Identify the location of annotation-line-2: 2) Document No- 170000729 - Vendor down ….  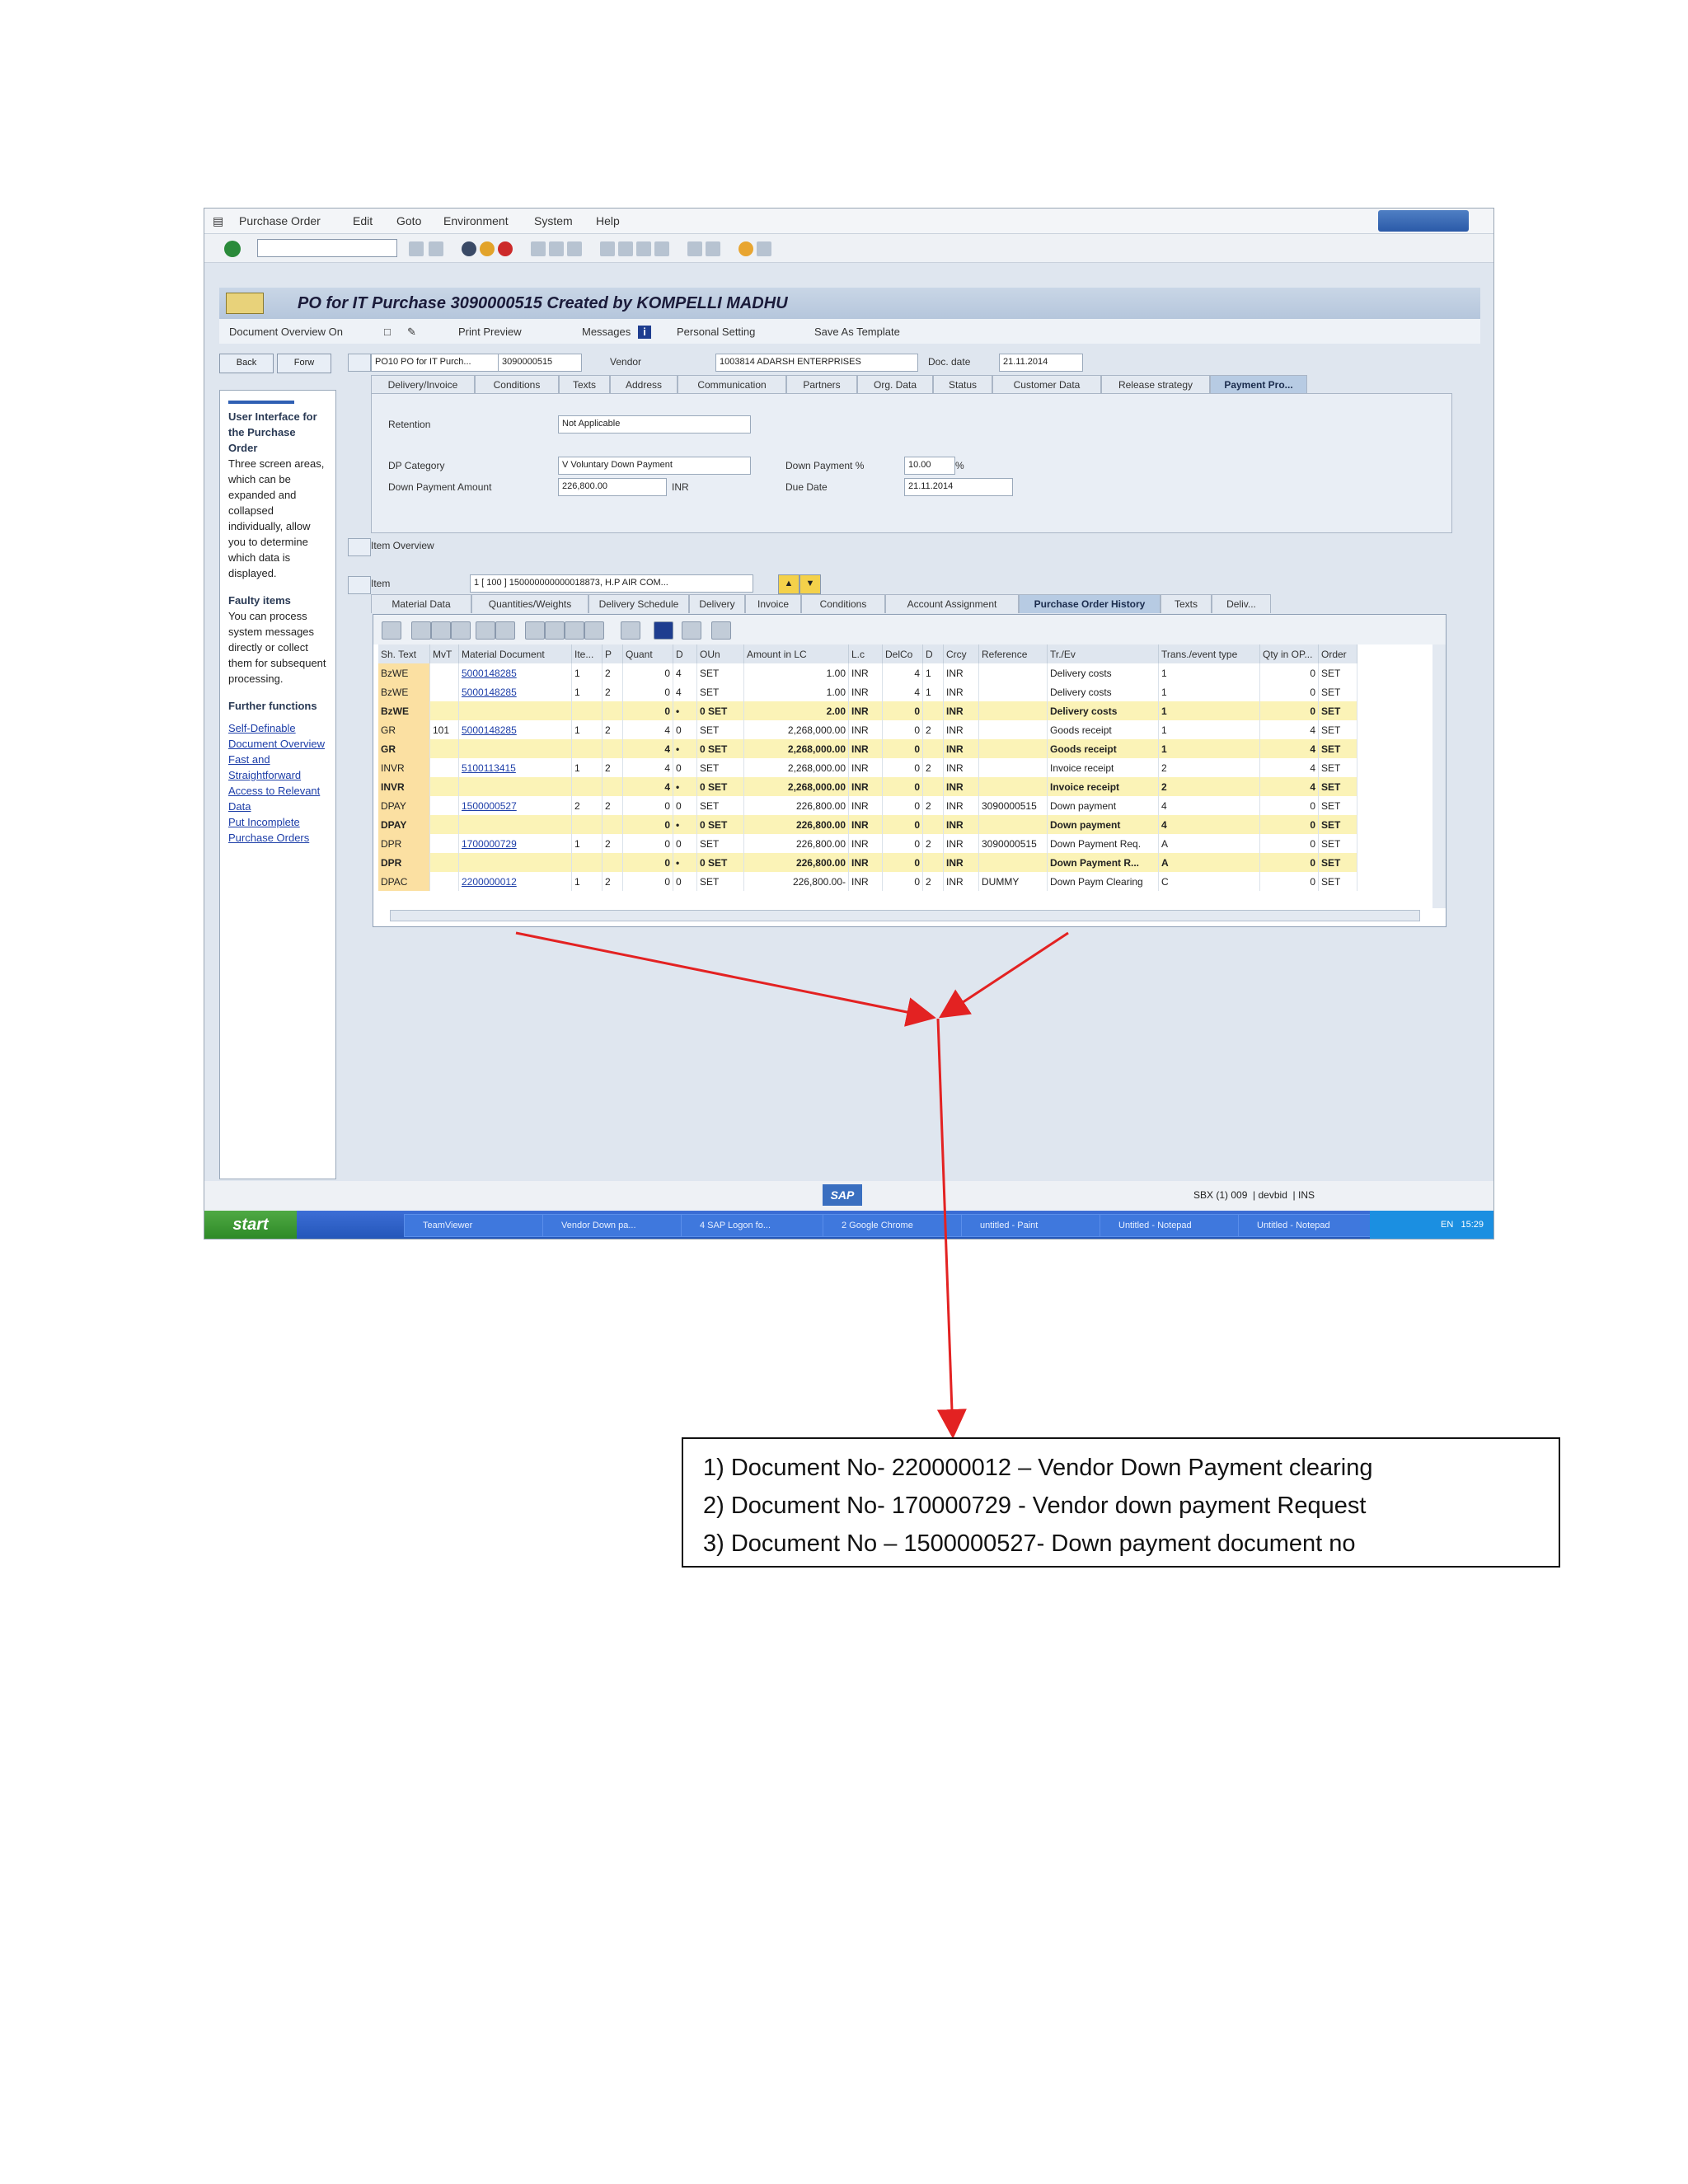
(1035, 1506).